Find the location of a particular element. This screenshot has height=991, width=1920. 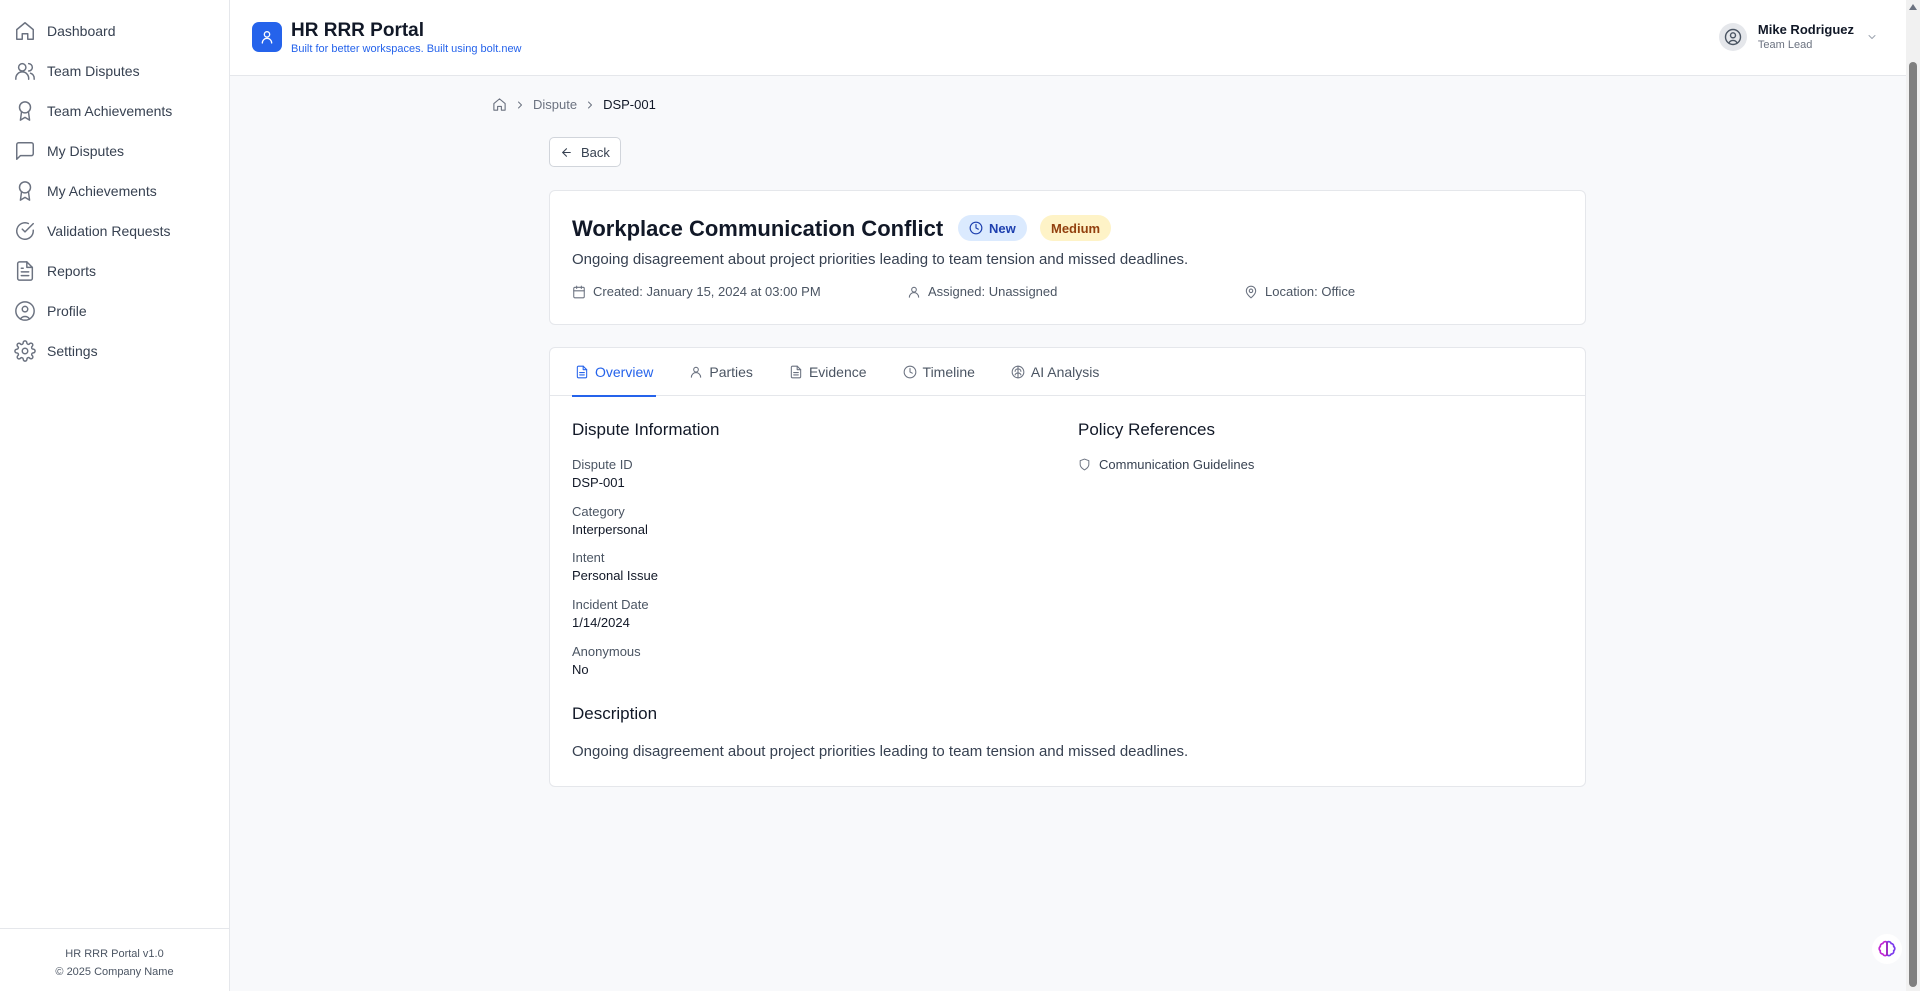

description-heading: Description is located at coordinates (615, 713).